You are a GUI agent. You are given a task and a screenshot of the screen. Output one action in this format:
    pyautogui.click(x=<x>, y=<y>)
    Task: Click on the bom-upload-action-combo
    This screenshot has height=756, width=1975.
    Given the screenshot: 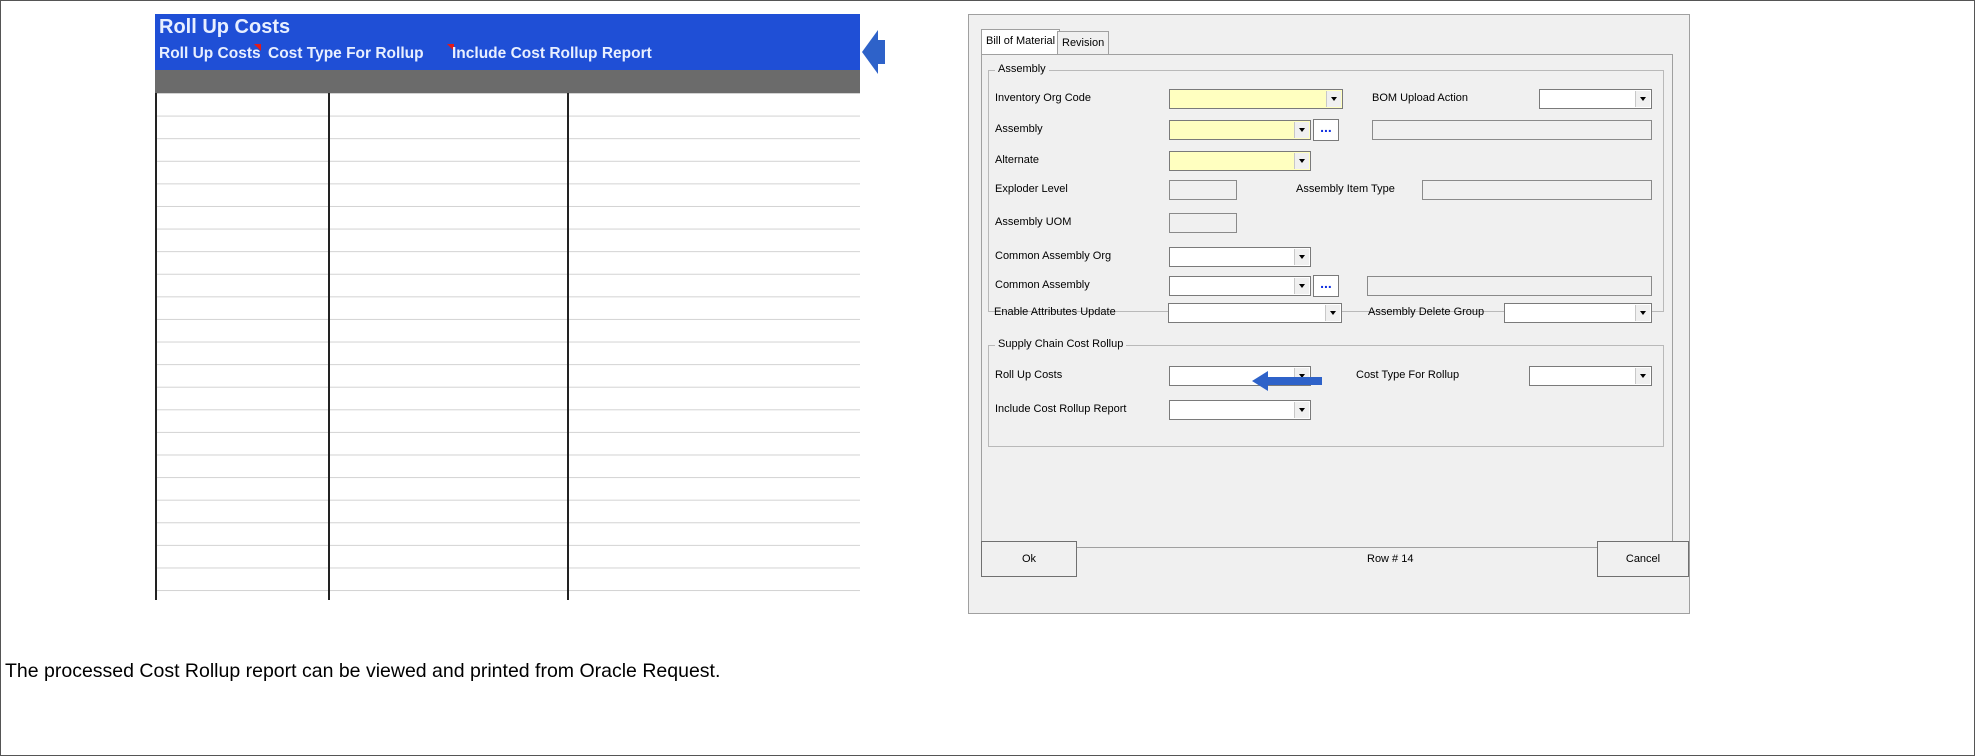 What is the action you would take?
    pyautogui.click(x=1595, y=99)
    